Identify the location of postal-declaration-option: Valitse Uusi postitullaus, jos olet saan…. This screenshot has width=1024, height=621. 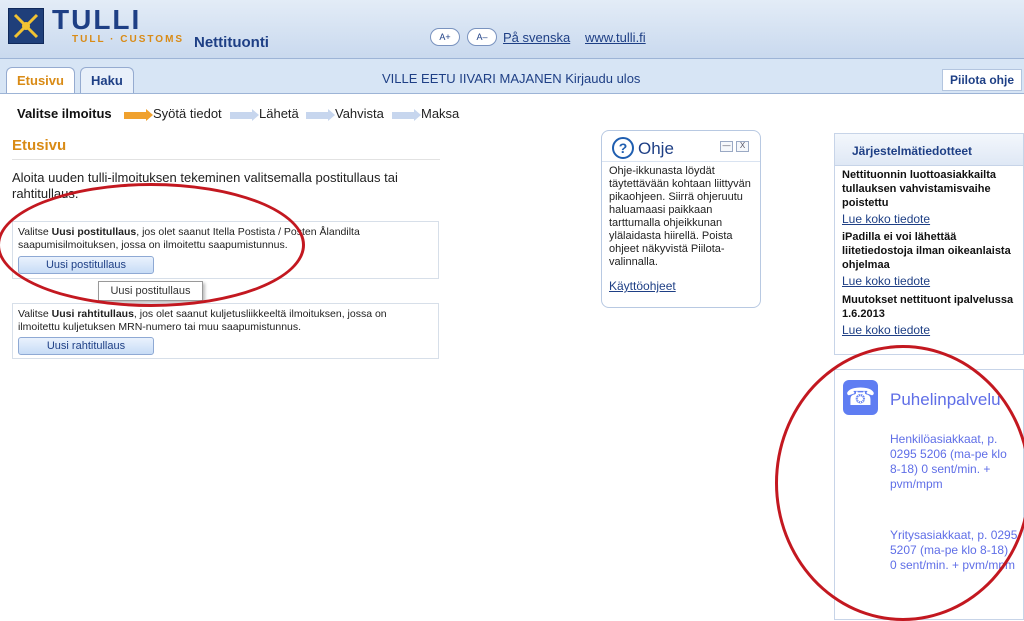
(225, 250).